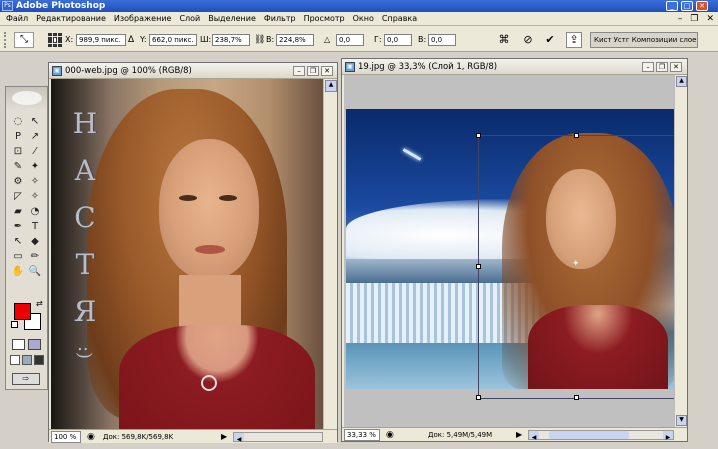 Image resolution: width=718 pixels, height=449 pixels. I want to click on transform-tool-icon: ⤡, so click(24, 40).